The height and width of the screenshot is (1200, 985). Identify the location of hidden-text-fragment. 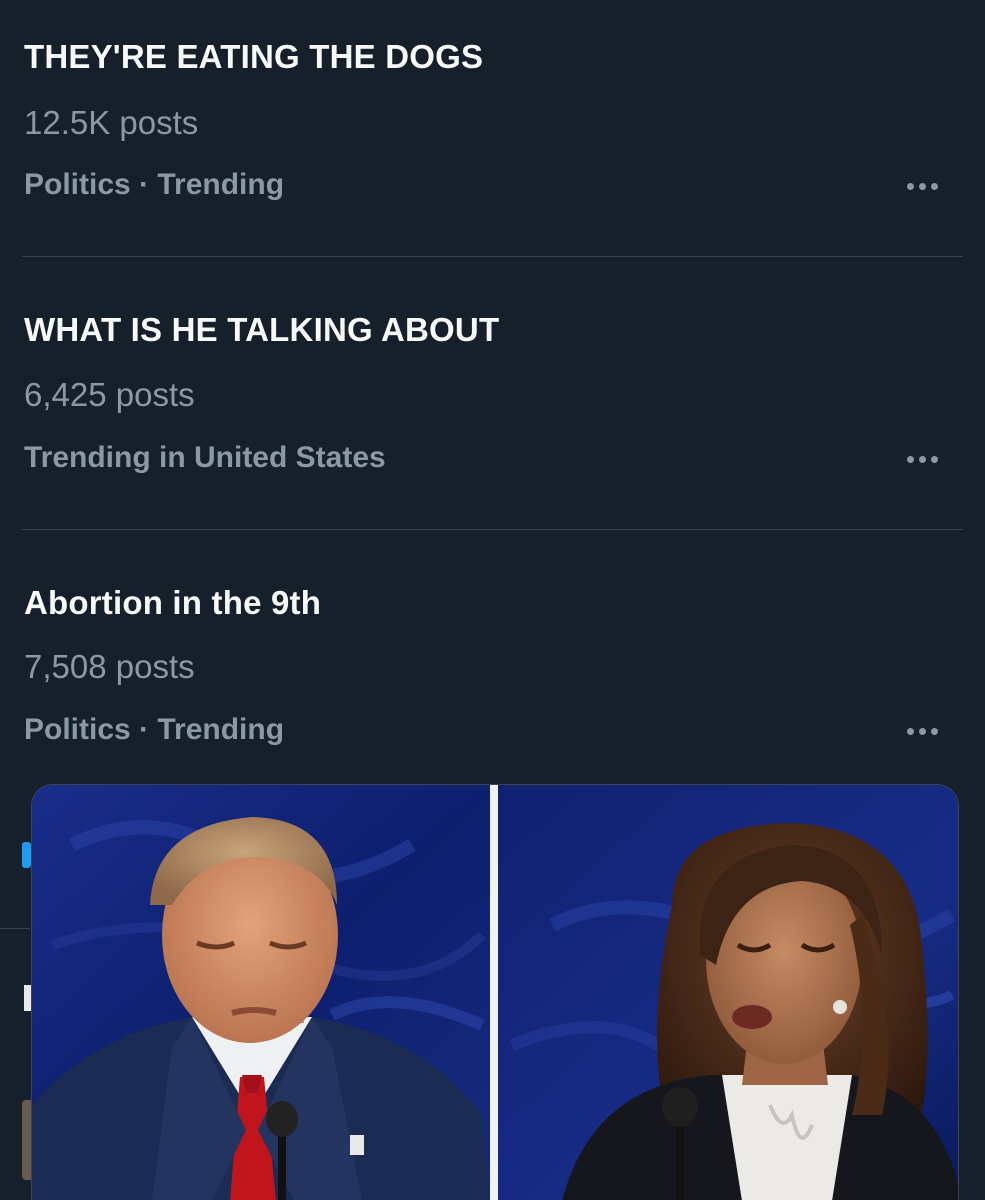
(27, 998).